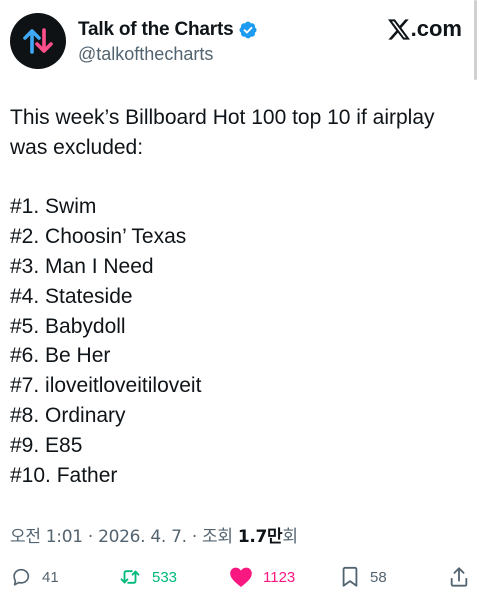 Image resolution: width=480 pixels, height=607 pixels. I want to click on scrollbar, so click(475, 40).